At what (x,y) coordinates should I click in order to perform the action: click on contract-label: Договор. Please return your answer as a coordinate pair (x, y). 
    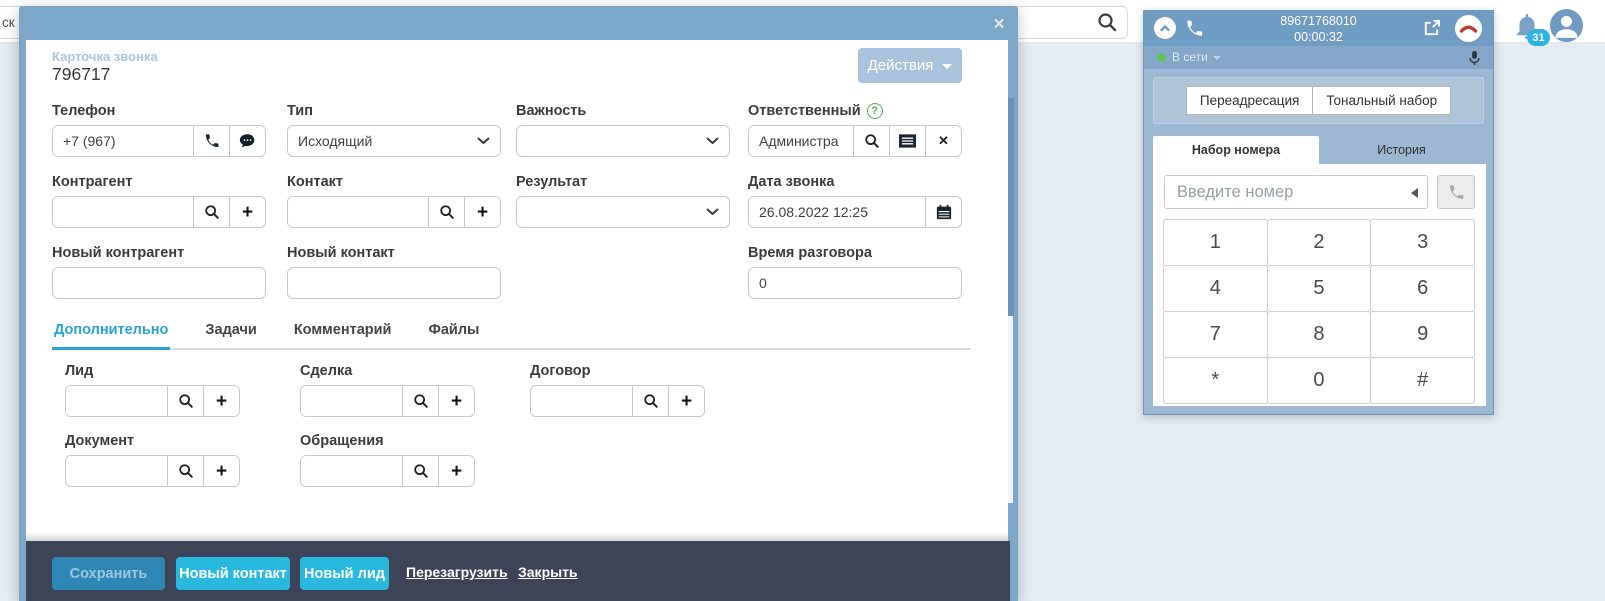
    Looking at the image, I should click on (560, 371).